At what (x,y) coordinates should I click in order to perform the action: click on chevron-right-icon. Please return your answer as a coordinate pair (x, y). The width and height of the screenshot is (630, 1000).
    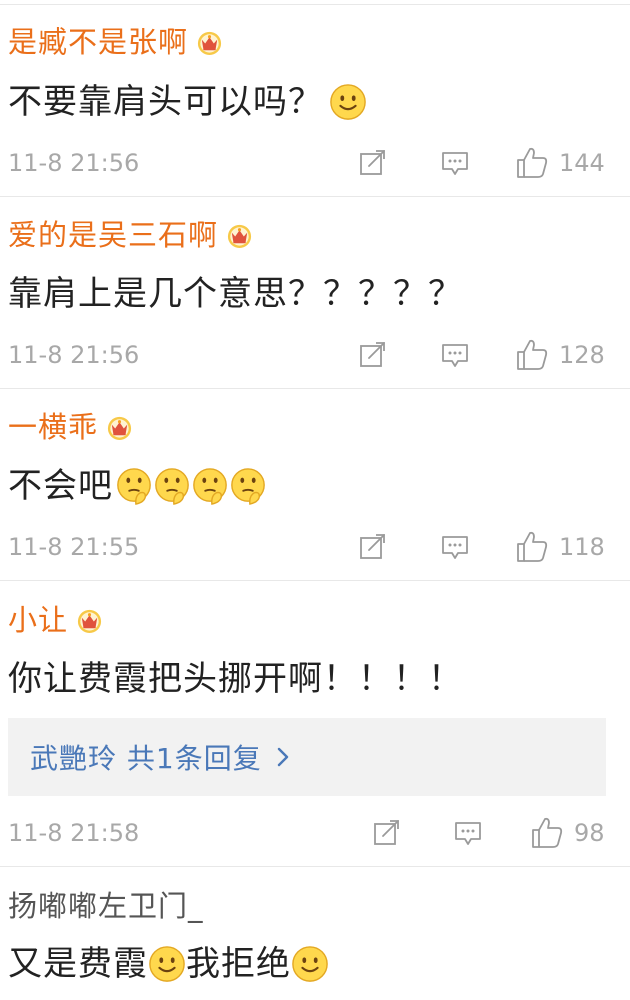
    Looking at the image, I should click on (283, 757).